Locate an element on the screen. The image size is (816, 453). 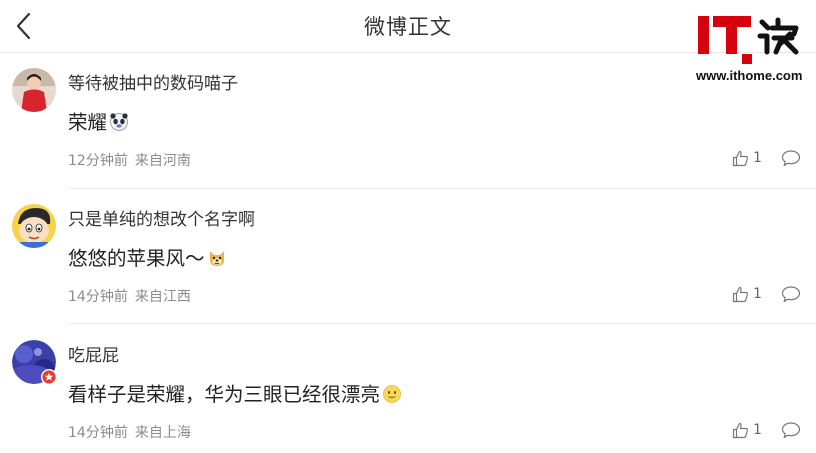
comment-text-body: 看样子是荣耀，华为三眼已经很漂亮 is located at coordinates (224, 394).